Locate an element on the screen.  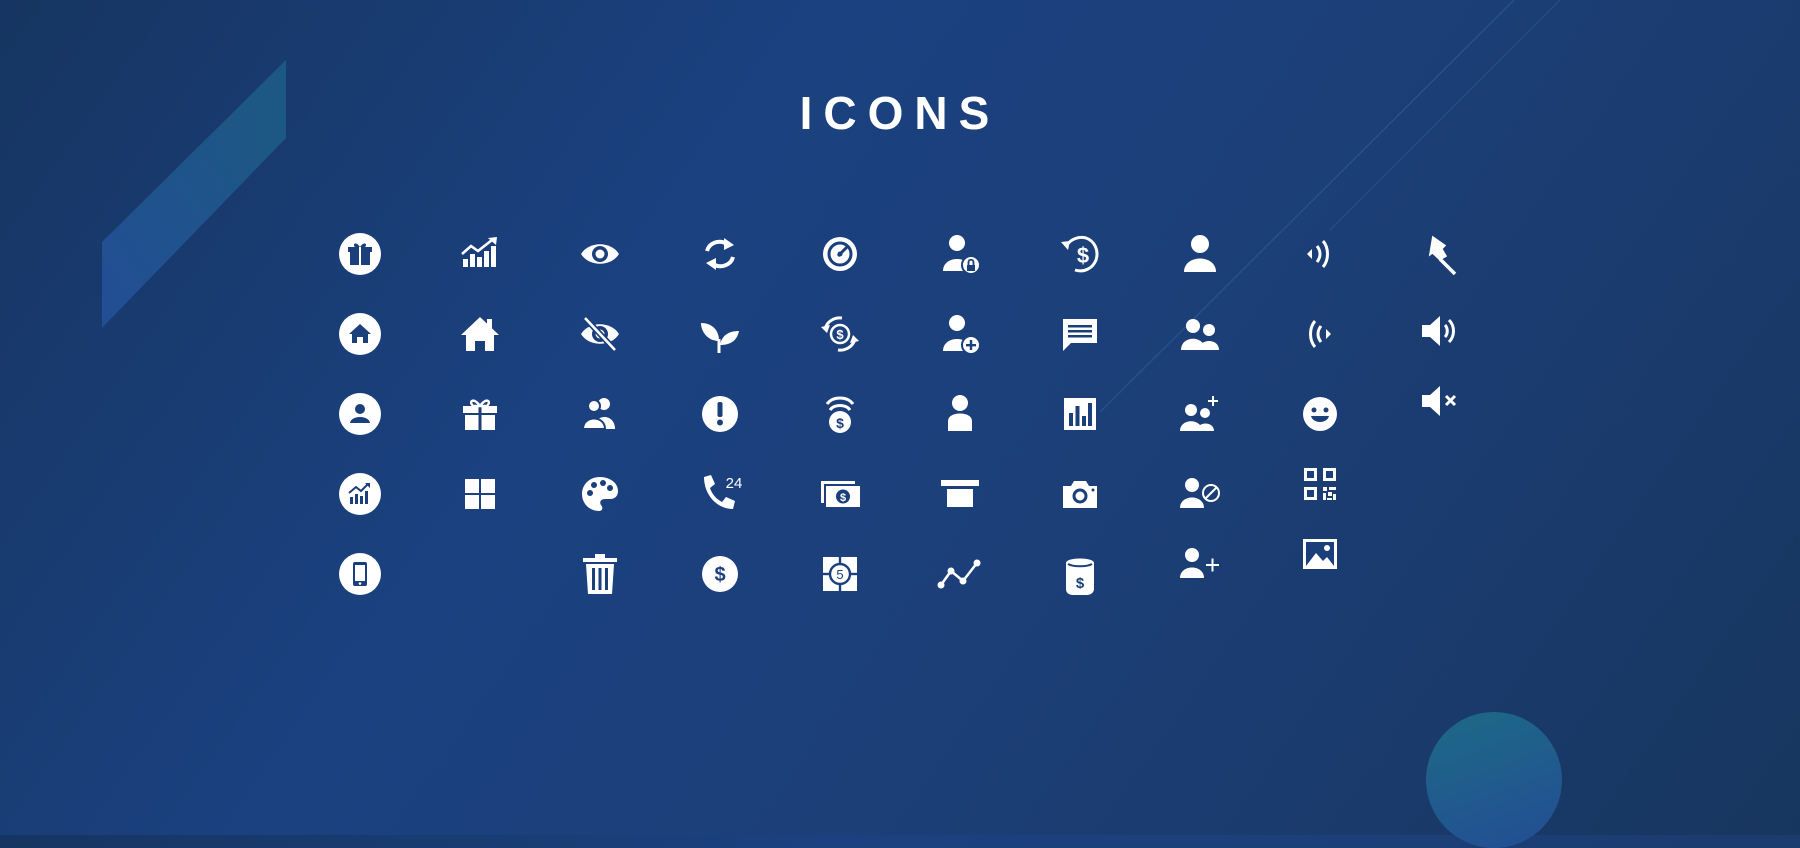
person-icon is located at coordinates (960, 414).